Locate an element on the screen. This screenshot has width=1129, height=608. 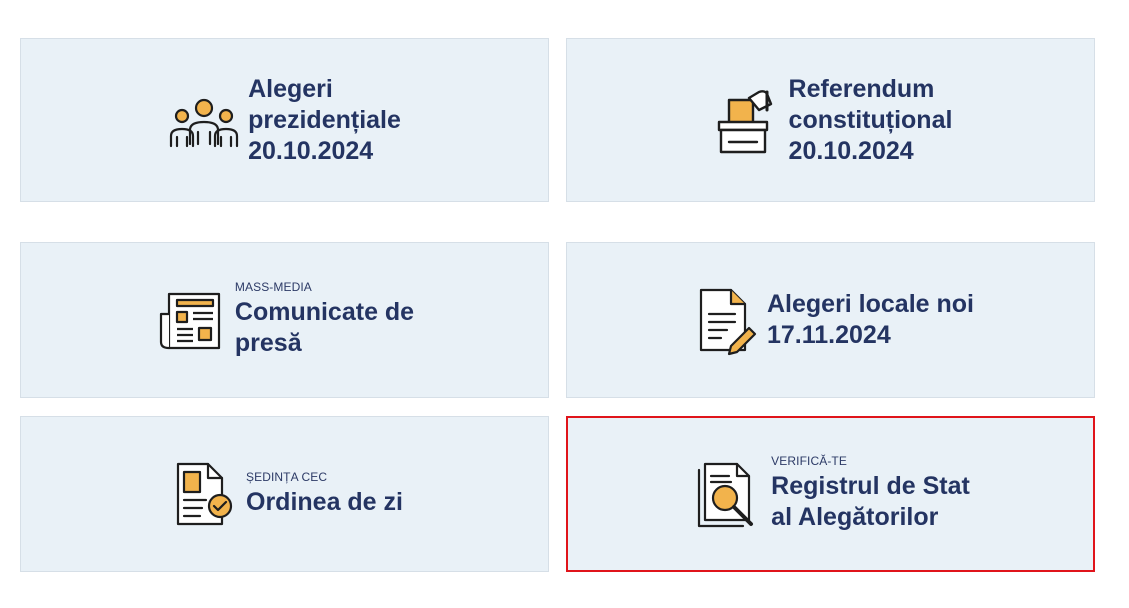
card-kicker: VERIFICĂ-TE is located at coordinates (809, 461).